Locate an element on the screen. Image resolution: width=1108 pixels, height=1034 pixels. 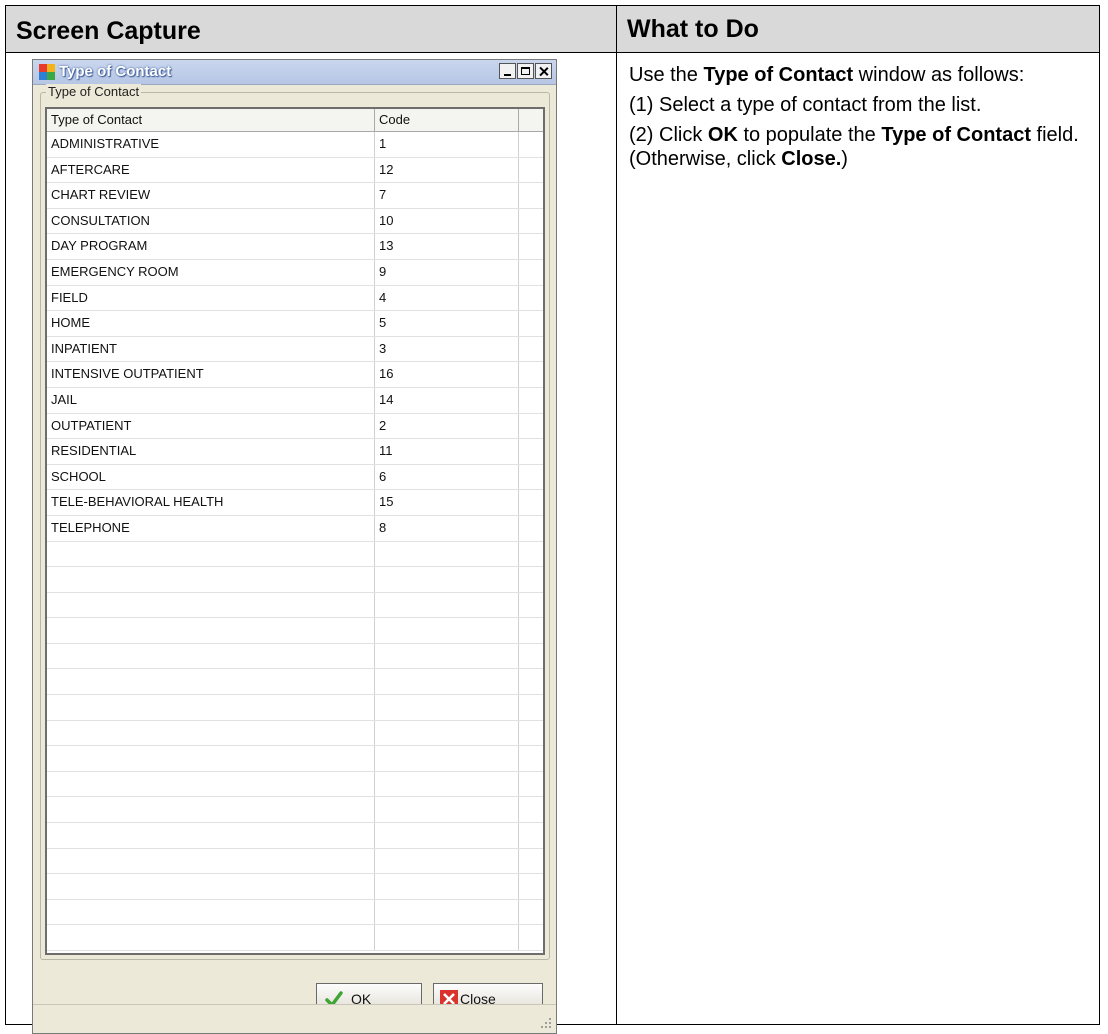
cell-code: 4 is located at coordinates (447, 298).